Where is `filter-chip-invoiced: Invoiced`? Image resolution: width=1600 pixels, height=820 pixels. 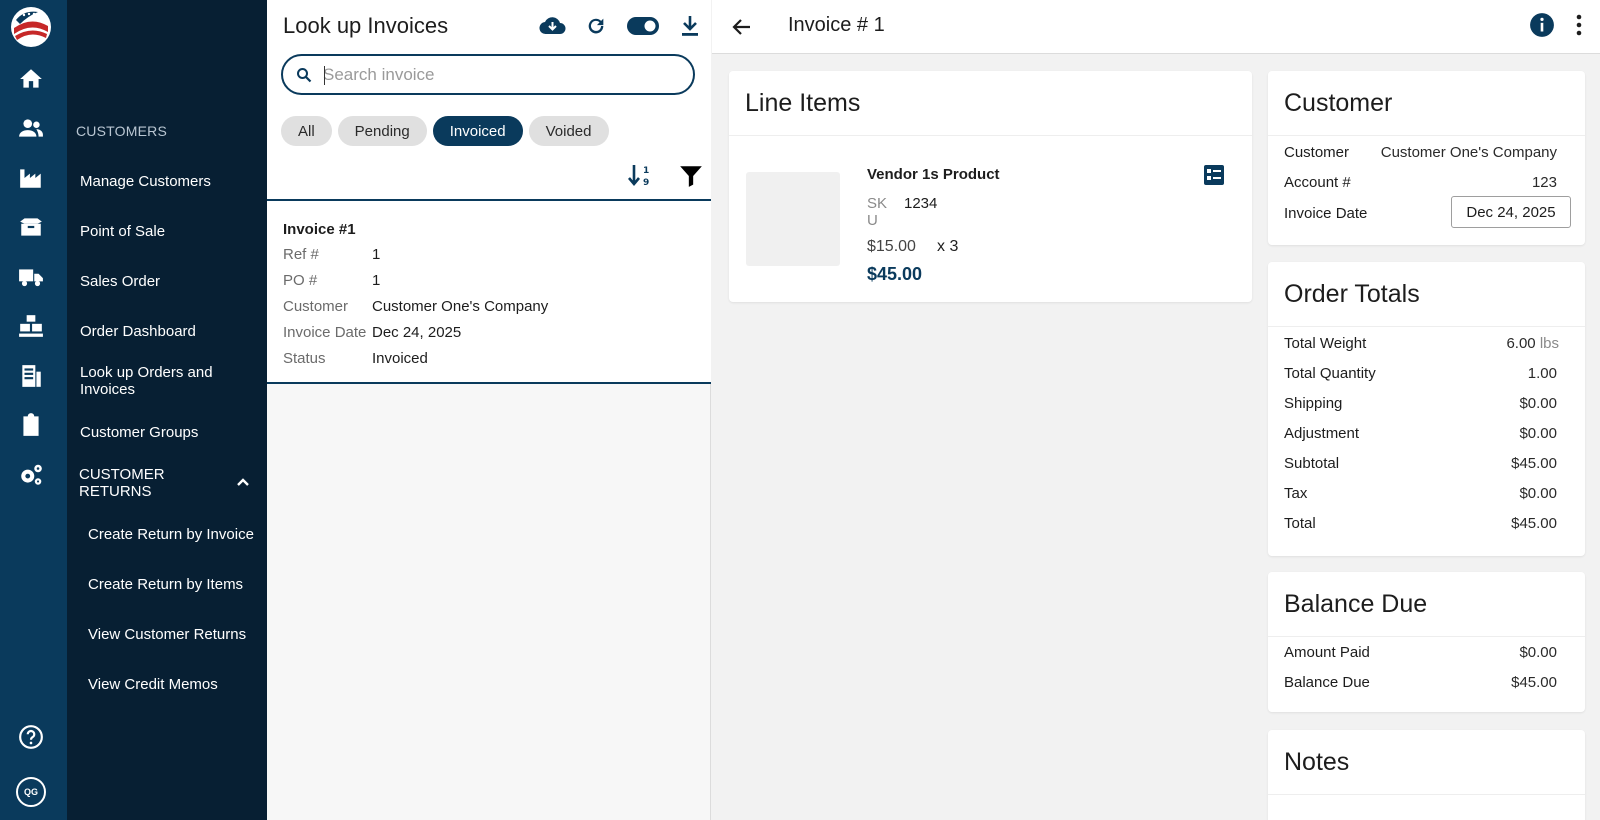
filter-chip-invoiced: Invoiced is located at coordinates (477, 131).